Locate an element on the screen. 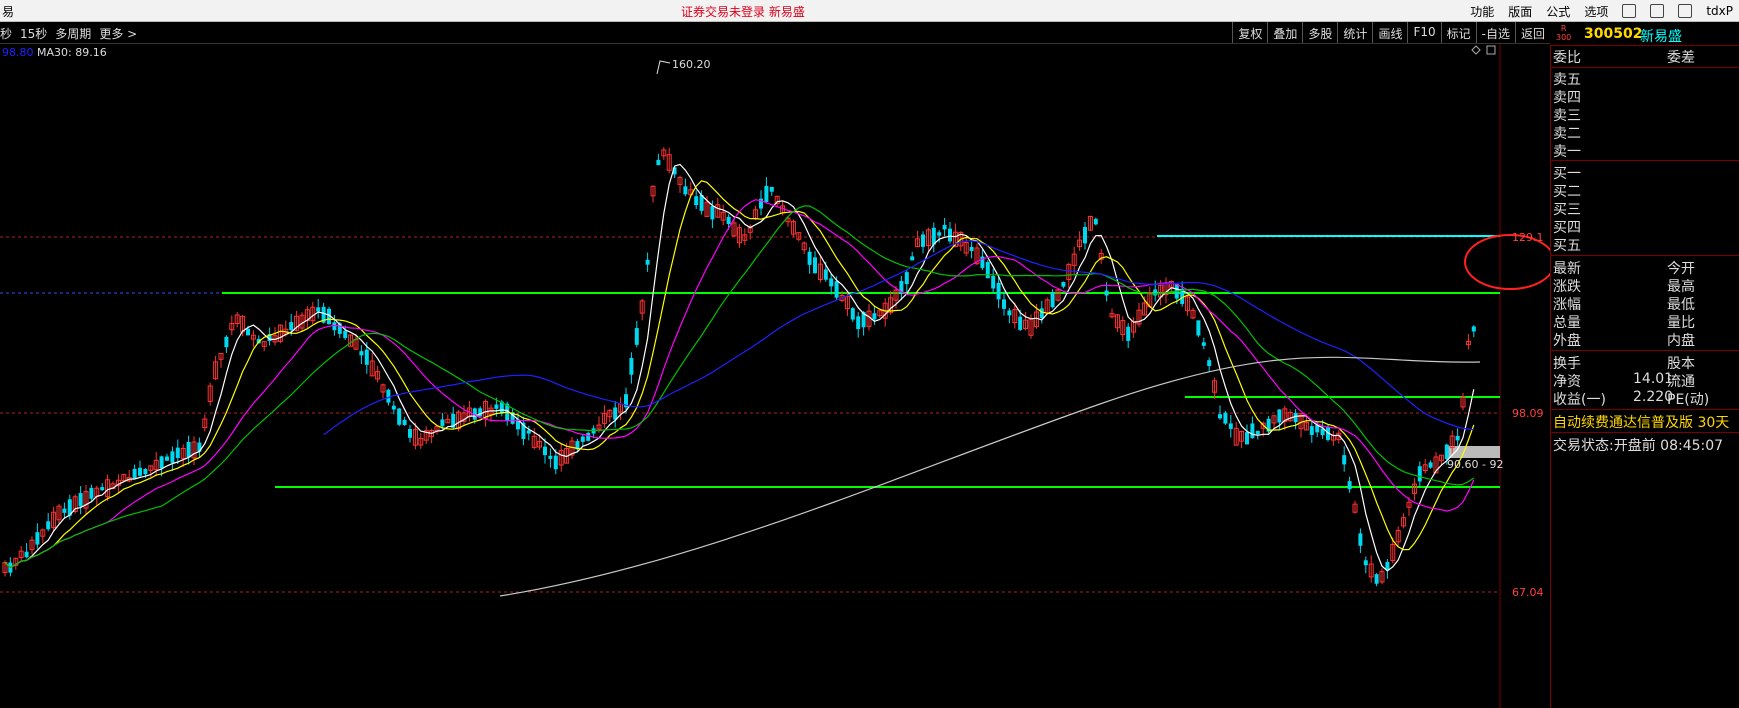  period-more: 更多 > is located at coordinates (118, 33).